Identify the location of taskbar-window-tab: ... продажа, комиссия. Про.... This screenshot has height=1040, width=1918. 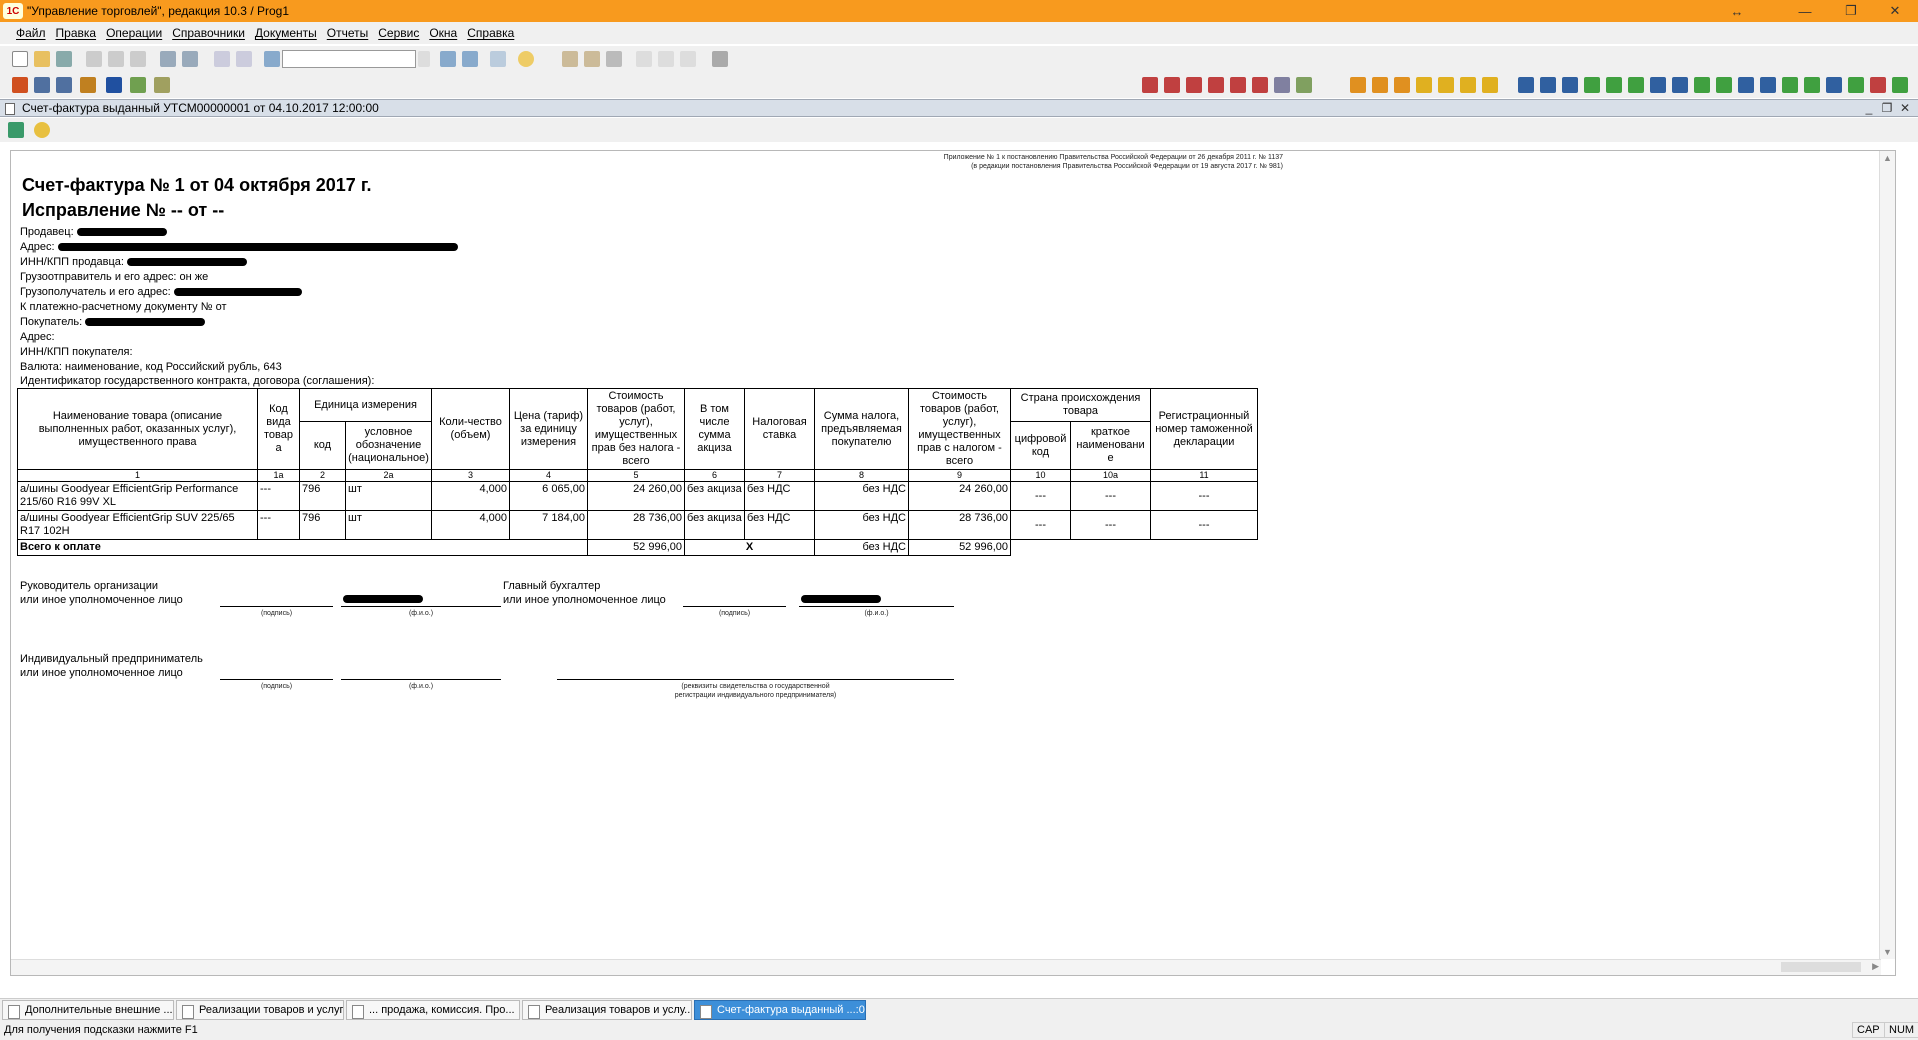
(433, 1010).